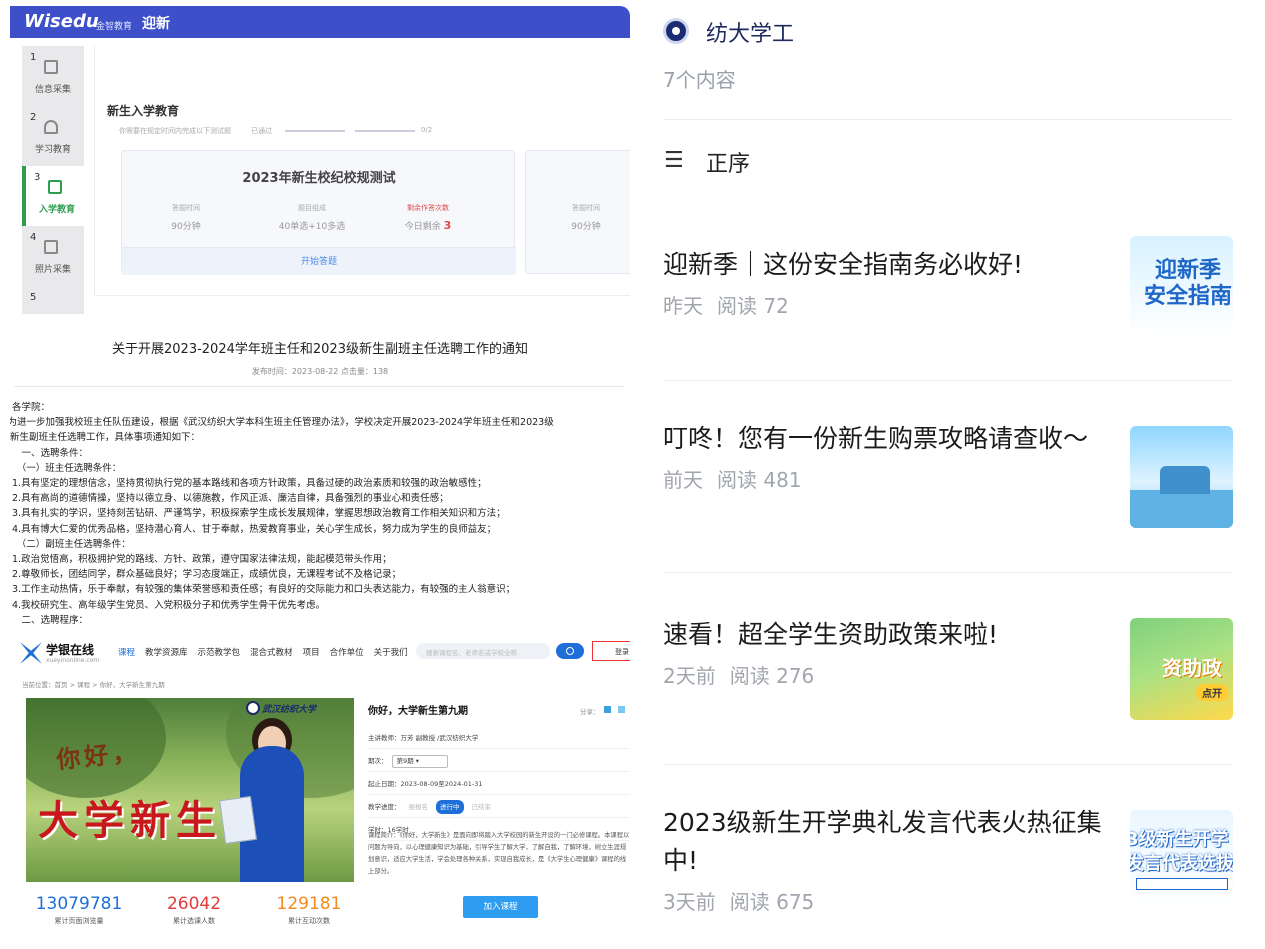 This screenshot has width=1265, height=949. I want to click on step-number: 5, so click(33, 297).